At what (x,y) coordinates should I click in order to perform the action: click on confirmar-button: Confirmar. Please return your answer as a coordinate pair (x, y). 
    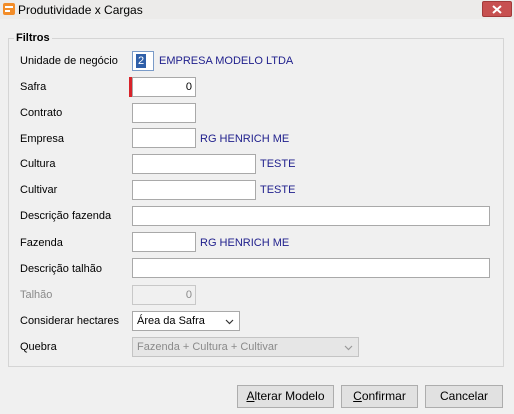
    Looking at the image, I should click on (379, 396).